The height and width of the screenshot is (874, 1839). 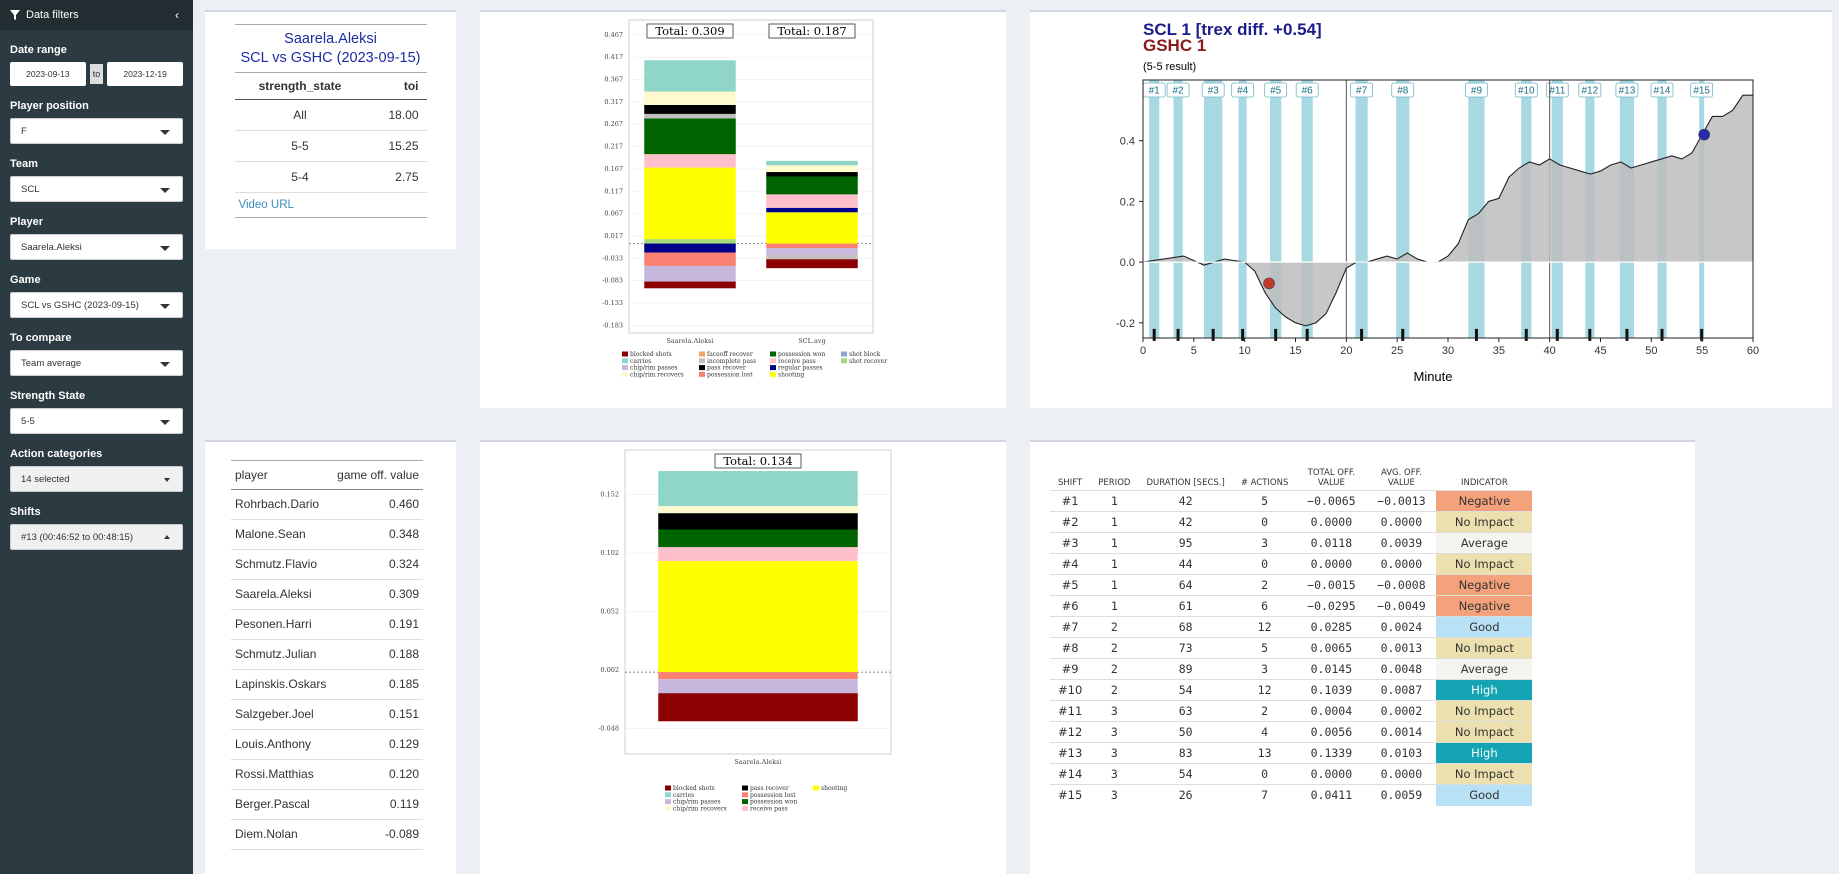 I want to click on indicator-cell: Negative, so click(x=1484, y=606).